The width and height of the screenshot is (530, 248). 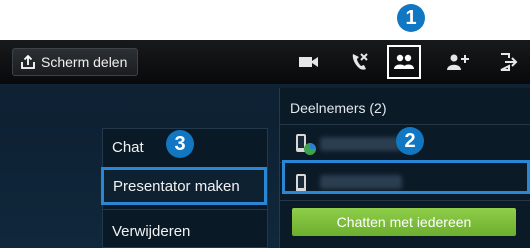 I want to click on video-camera-icon, so click(x=309, y=62).